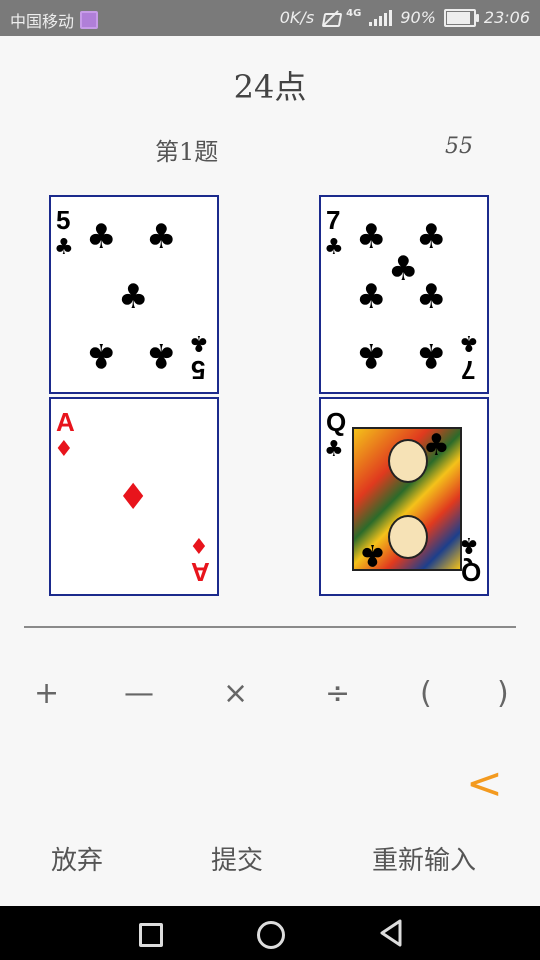 This screenshot has height=960, width=540. I want to click on question-number: 第1题, so click(187, 152).